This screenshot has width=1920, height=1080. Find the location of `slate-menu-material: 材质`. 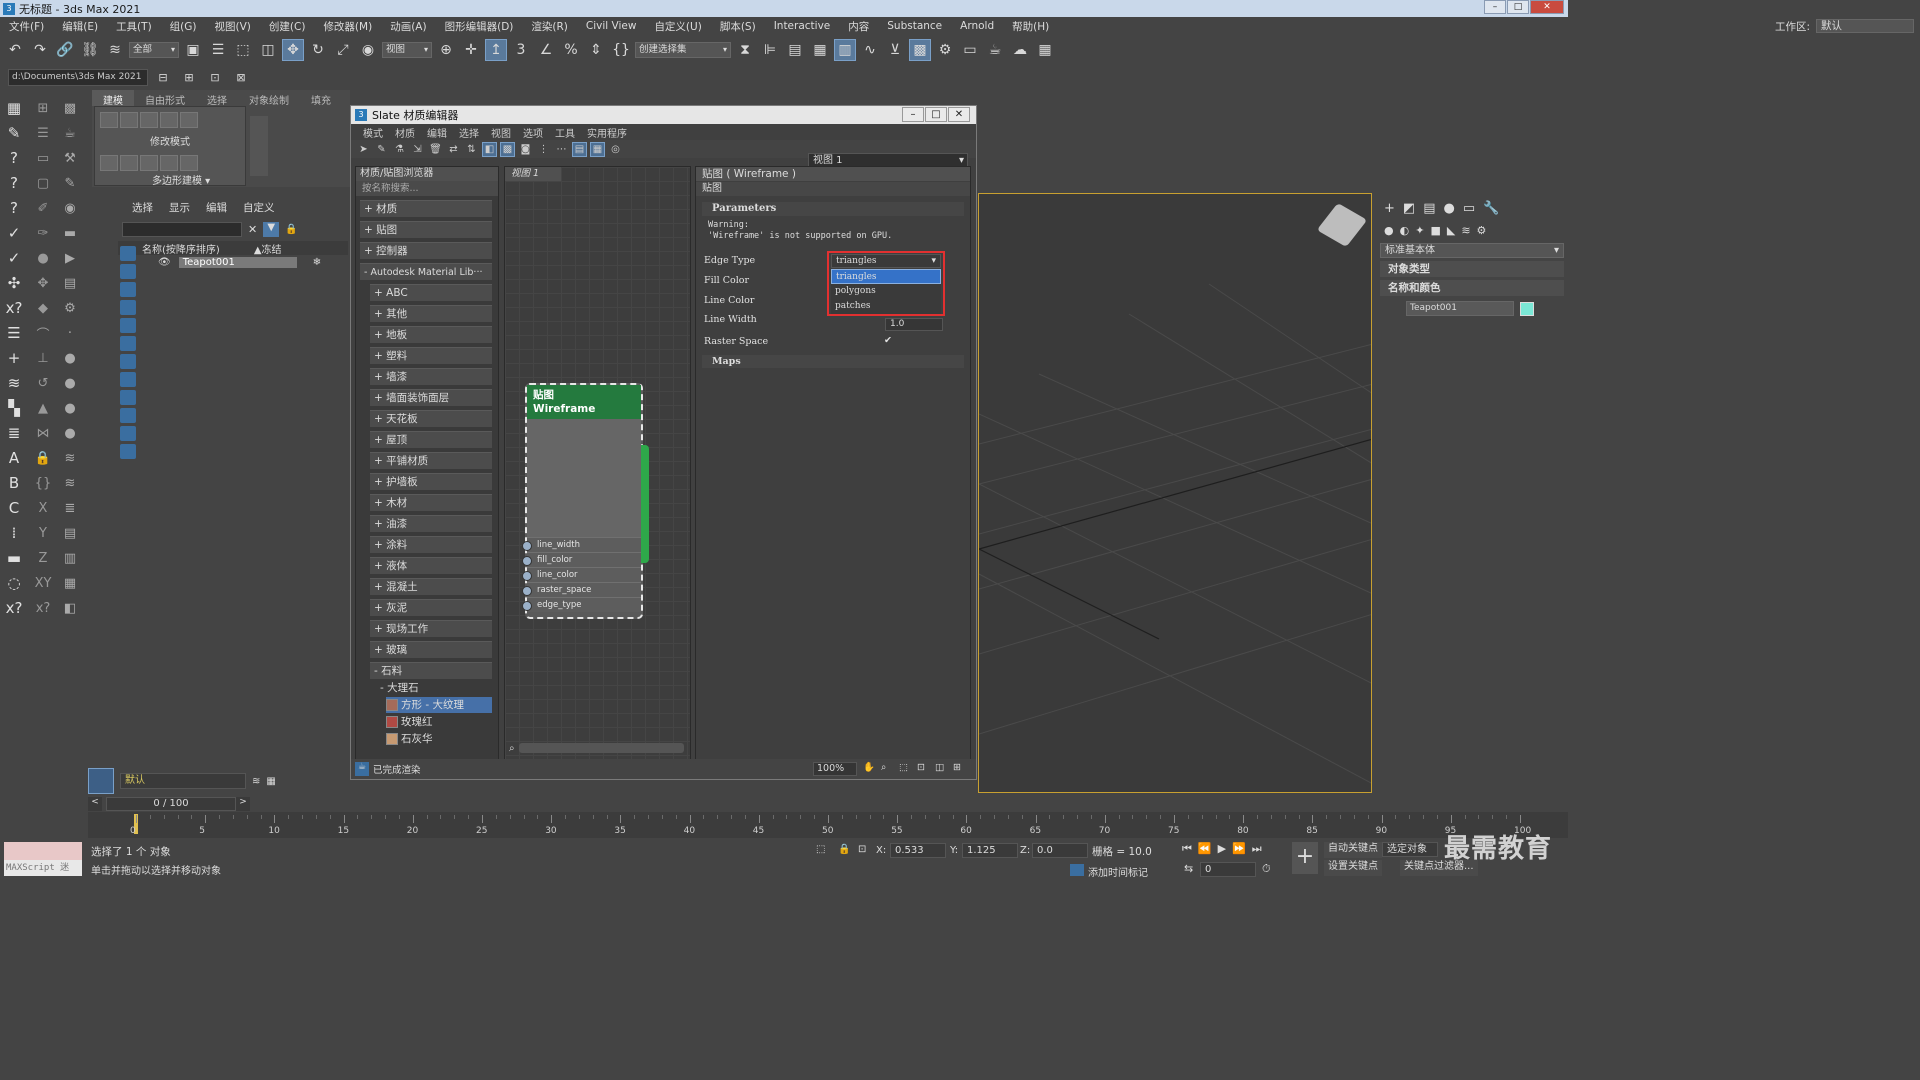

slate-menu-material: 材质 is located at coordinates (405, 132).